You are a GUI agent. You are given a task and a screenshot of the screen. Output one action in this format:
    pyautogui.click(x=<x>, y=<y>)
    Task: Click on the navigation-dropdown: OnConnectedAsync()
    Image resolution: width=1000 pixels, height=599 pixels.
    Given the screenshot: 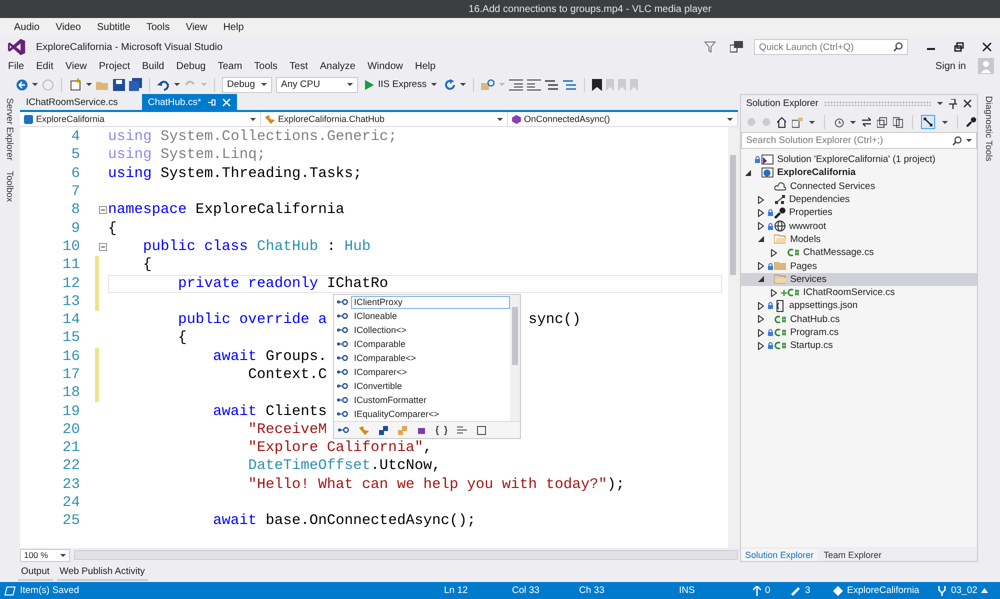 What is the action you would take?
    pyautogui.click(x=623, y=119)
    